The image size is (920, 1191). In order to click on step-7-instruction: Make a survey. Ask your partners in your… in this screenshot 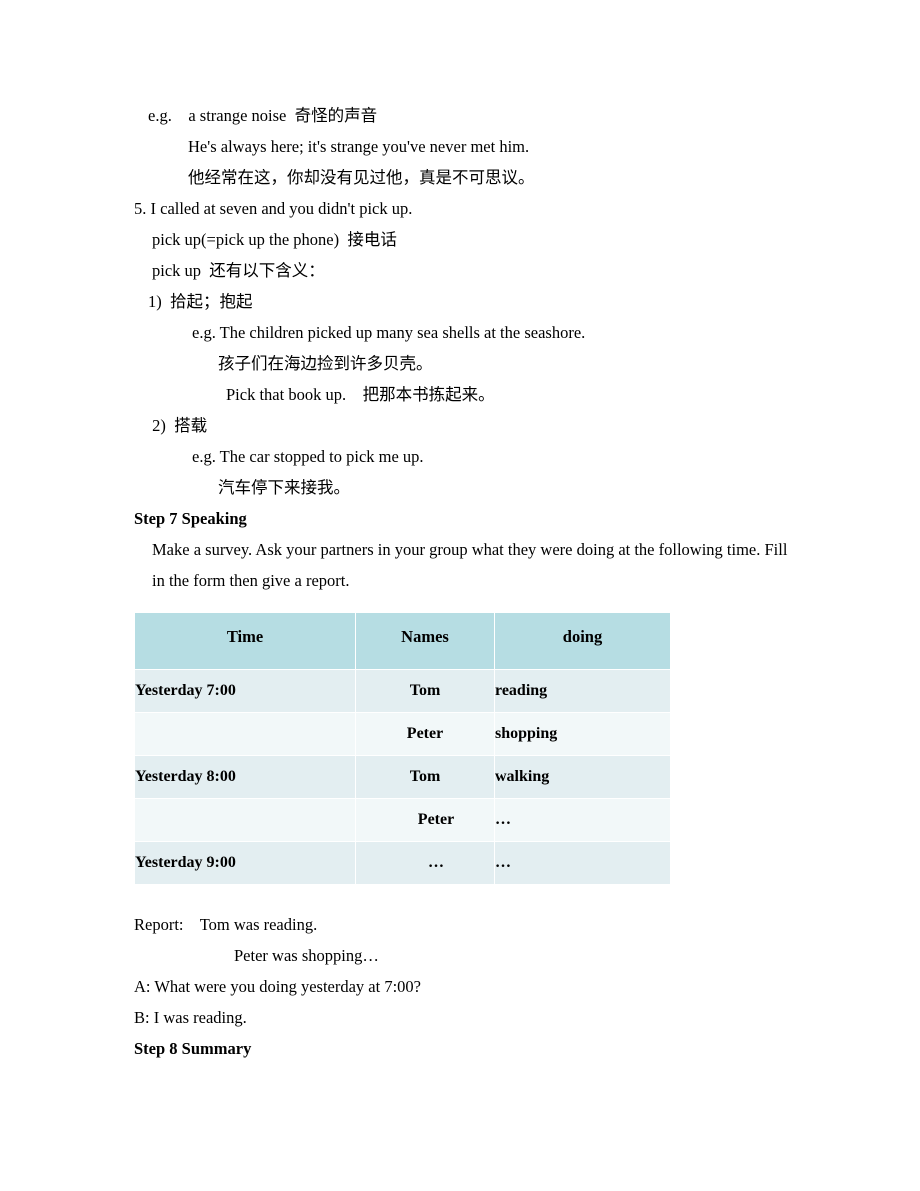, I will do `click(470, 565)`.